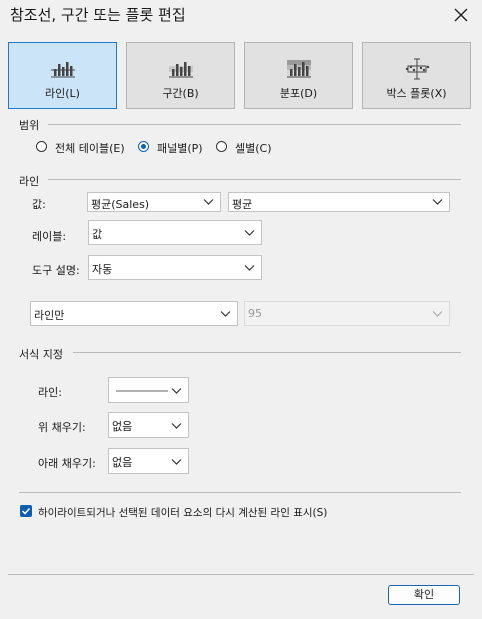  I want to click on value-field-text: 평균(Sales), so click(120, 204).